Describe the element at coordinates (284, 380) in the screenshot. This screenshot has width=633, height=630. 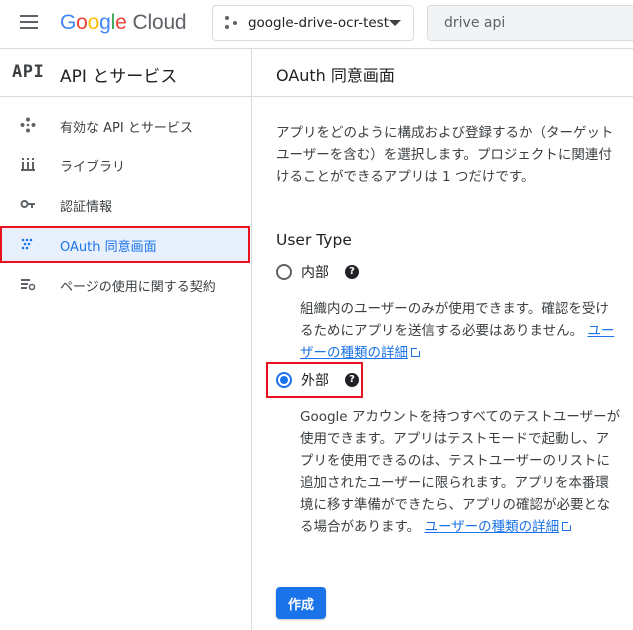
I see `radio-external` at that location.